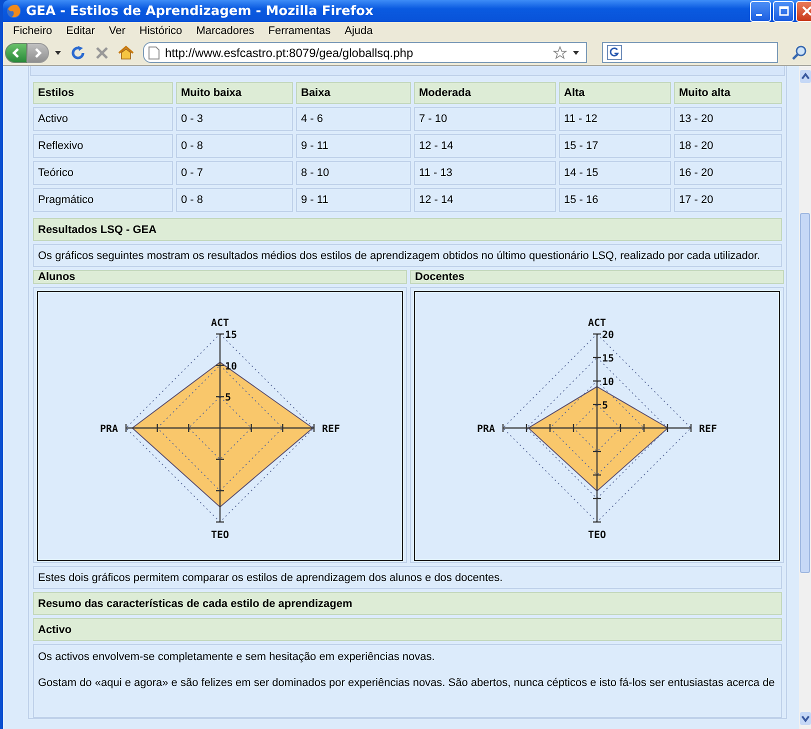 The width and height of the screenshot is (811, 729). Describe the element at coordinates (33, 31) in the screenshot. I see `menu-item: Ficheiro` at that location.